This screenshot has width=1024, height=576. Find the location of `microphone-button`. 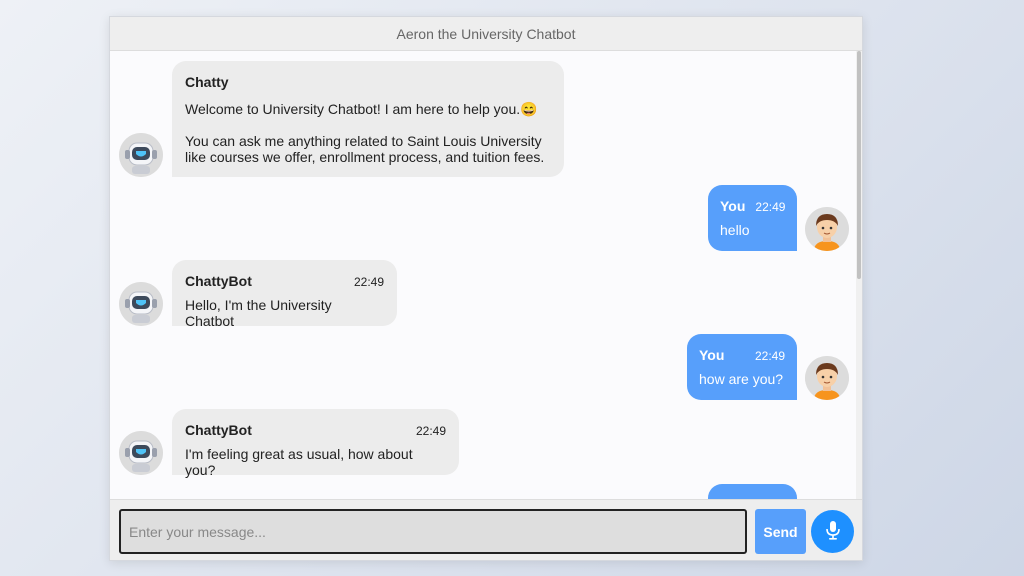

microphone-button is located at coordinates (832, 531).